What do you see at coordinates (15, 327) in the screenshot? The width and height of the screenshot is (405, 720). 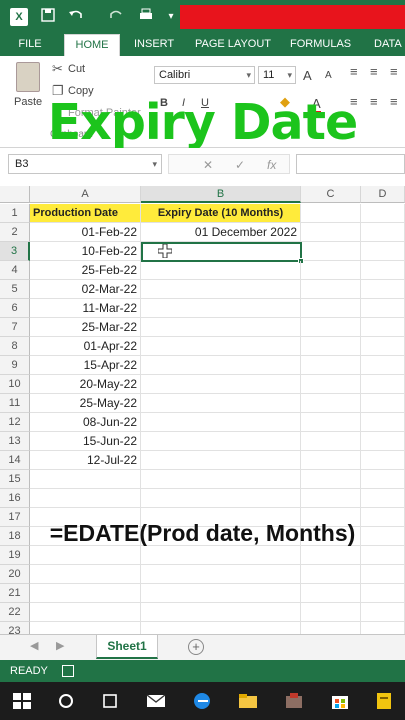 I see `row-header: 7` at bounding box center [15, 327].